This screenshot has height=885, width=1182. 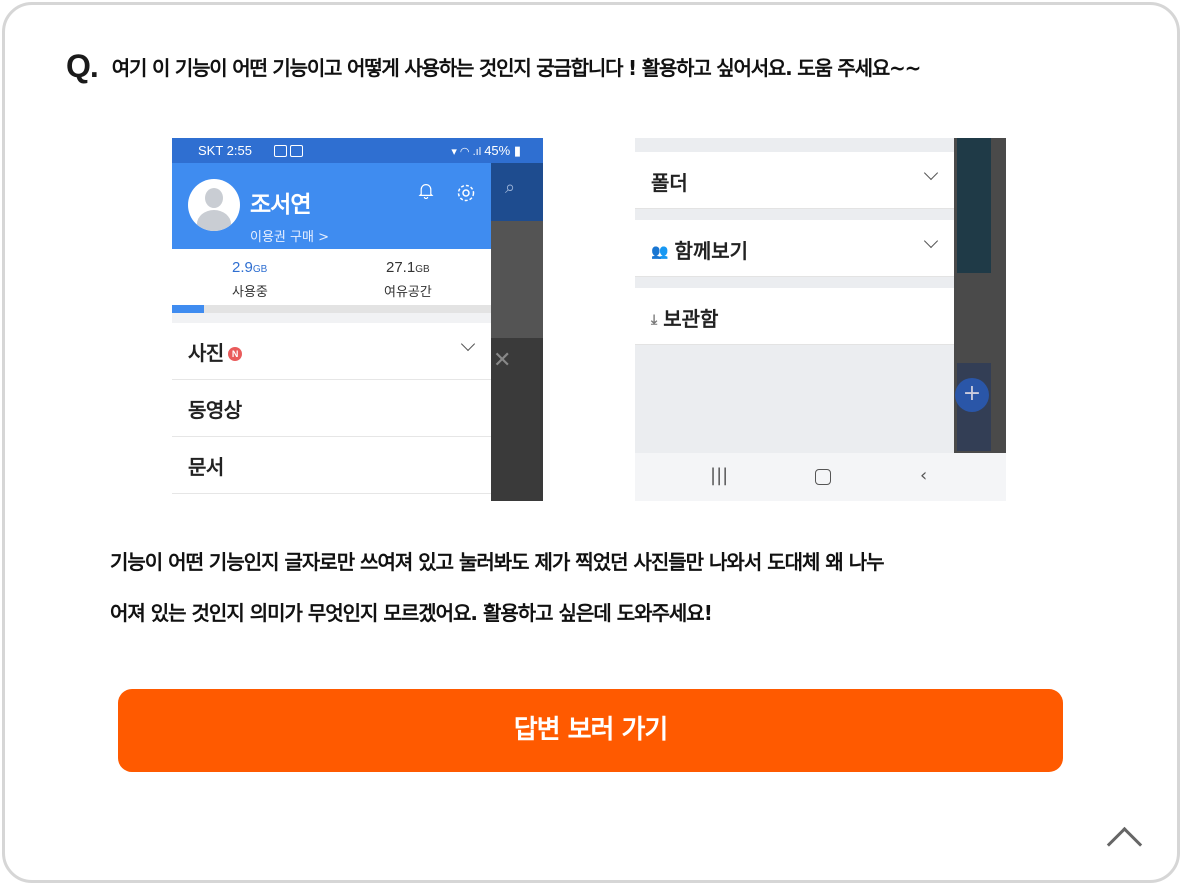 I want to click on menu-item-label: 사진 N, so click(x=215, y=351).